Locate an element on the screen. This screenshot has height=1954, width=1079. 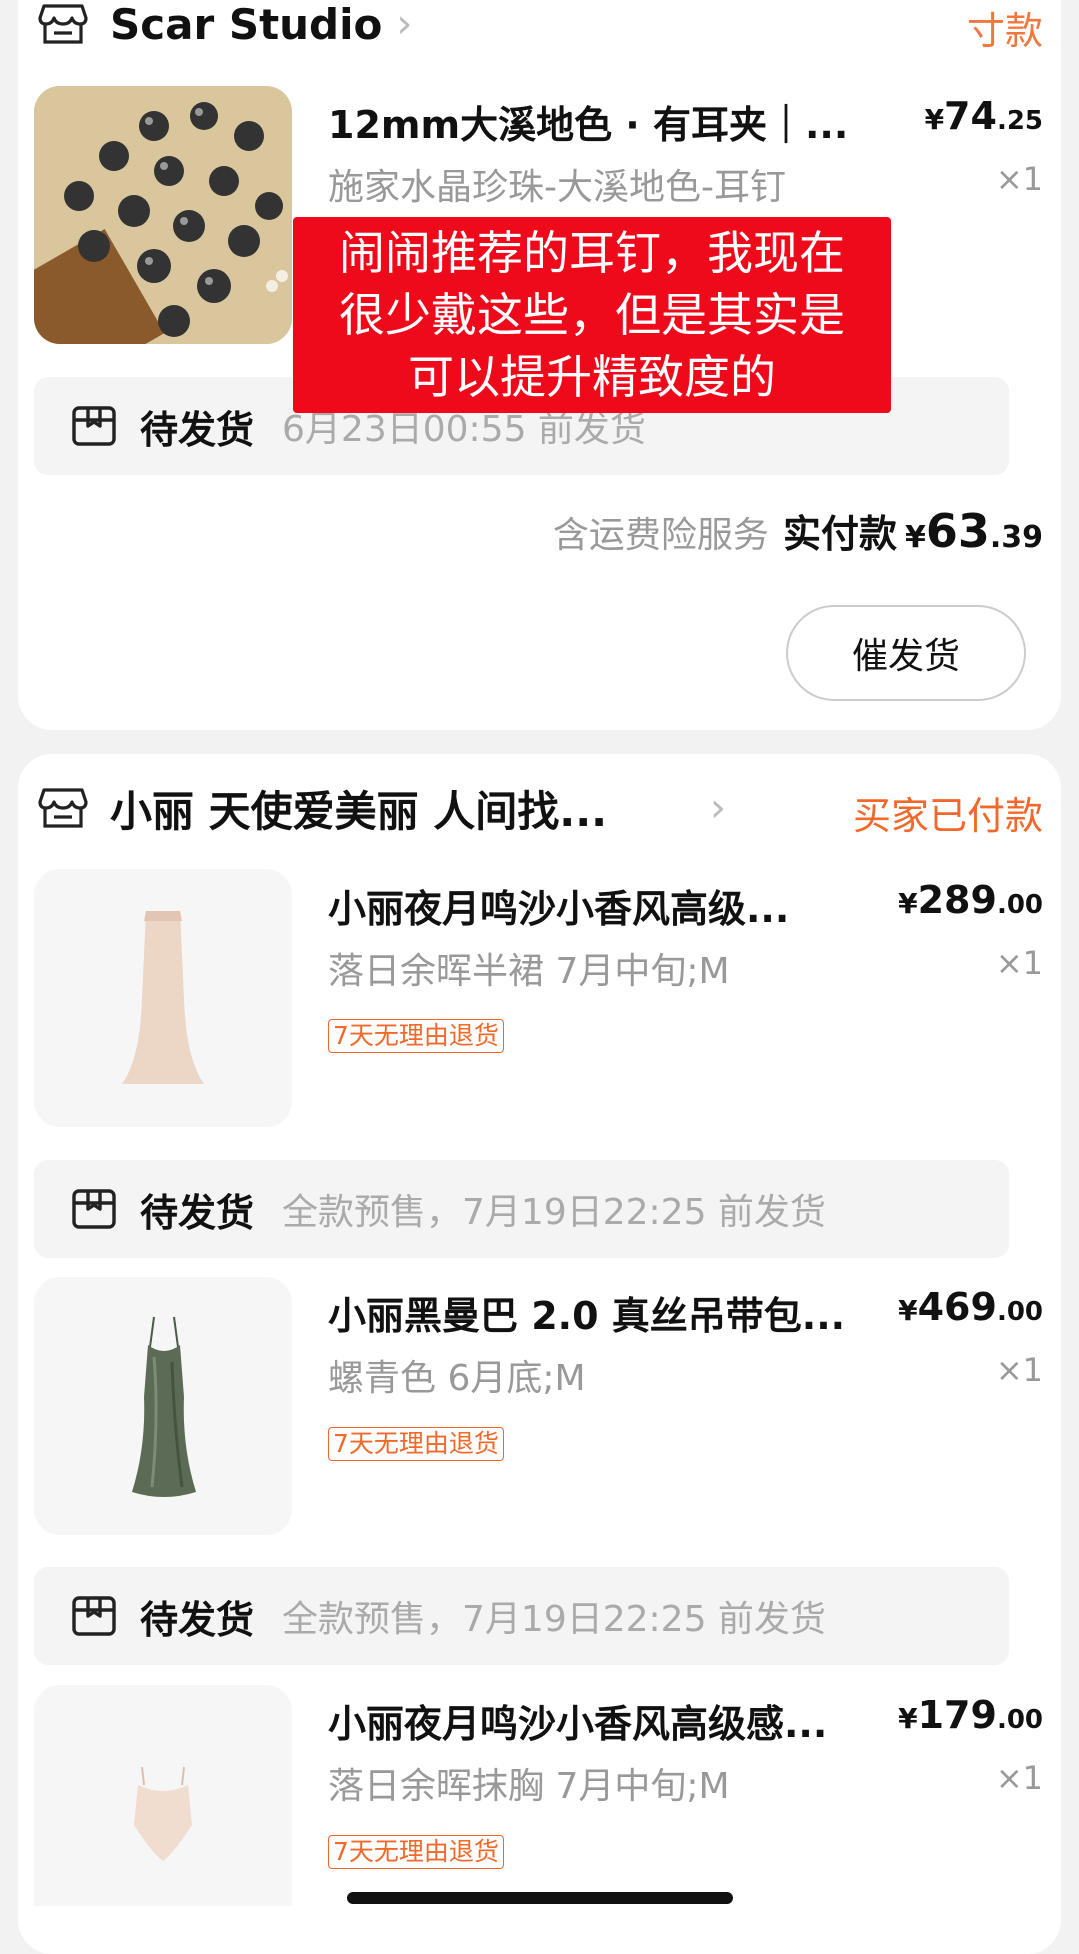
price-integer: 74 is located at coordinates (970, 116).